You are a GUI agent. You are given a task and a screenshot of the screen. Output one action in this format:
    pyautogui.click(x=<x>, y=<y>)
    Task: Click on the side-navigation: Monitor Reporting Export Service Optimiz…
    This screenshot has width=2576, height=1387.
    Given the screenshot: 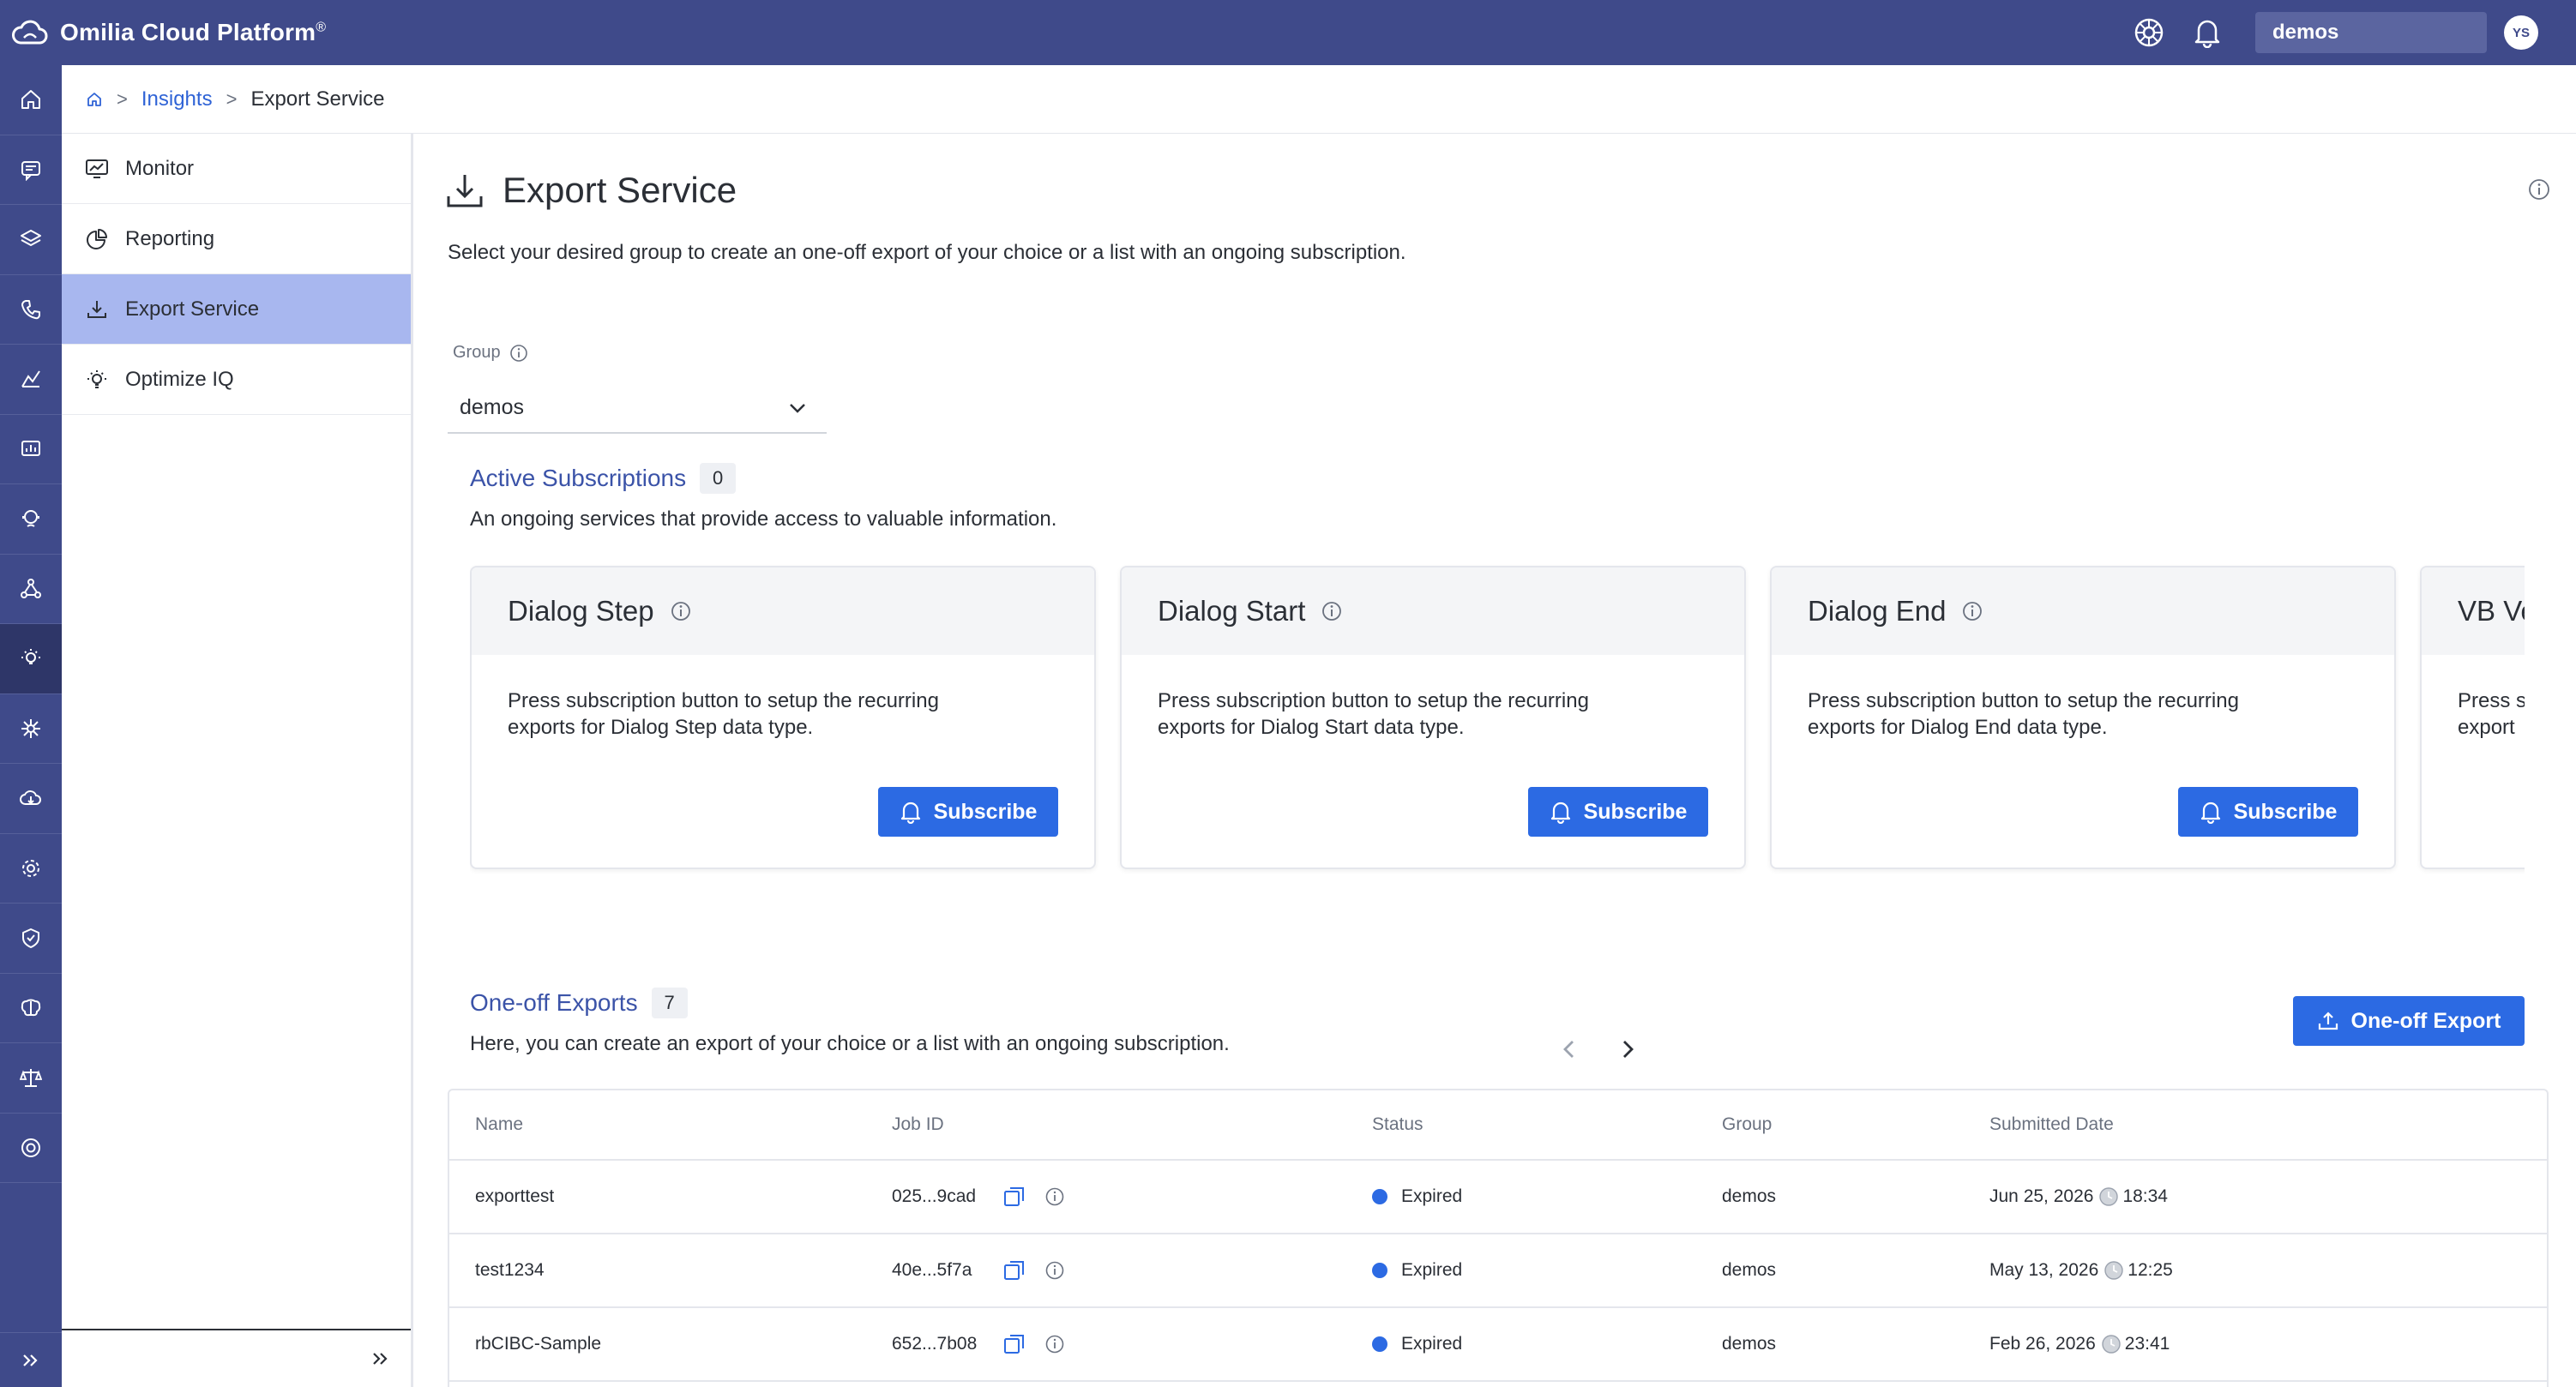 What is the action you would take?
    pyautogui.click(x=237, y=761)
    